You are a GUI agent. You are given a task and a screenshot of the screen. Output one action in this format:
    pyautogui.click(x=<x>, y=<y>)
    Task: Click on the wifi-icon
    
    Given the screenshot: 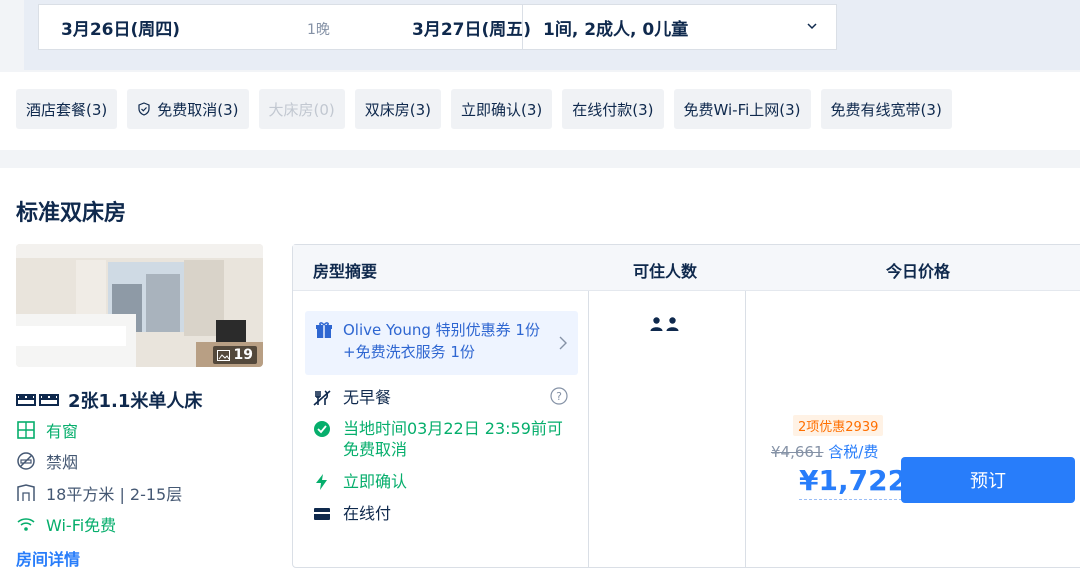 What is the action you would take?
    pyautogui.click(x=26, y=524)
    